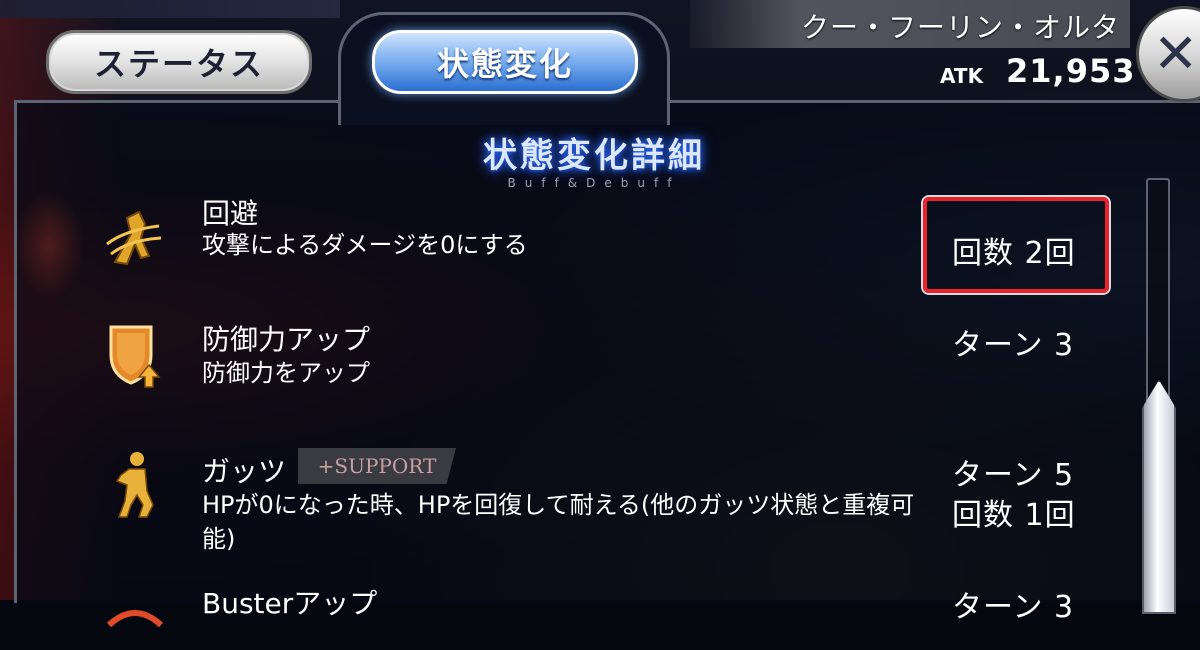 This screenshot has width=1200, height=650. Describe the element at coordinates (1176, 53) in the screenshot. I see `close-icon: ✕` at that location.